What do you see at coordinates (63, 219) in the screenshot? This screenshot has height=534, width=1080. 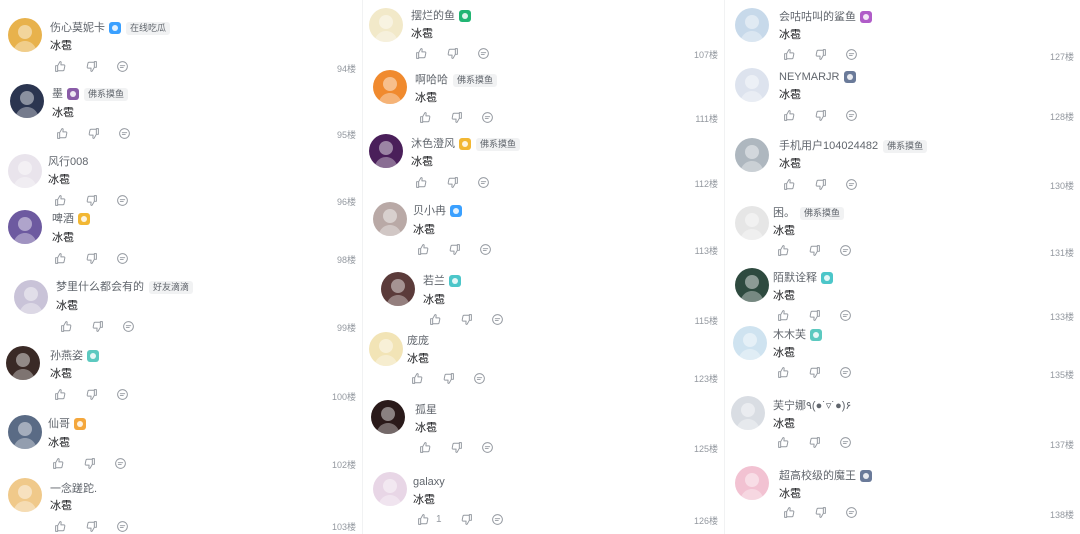 I see `username: 啤酒` at bounding box center [63, 219].